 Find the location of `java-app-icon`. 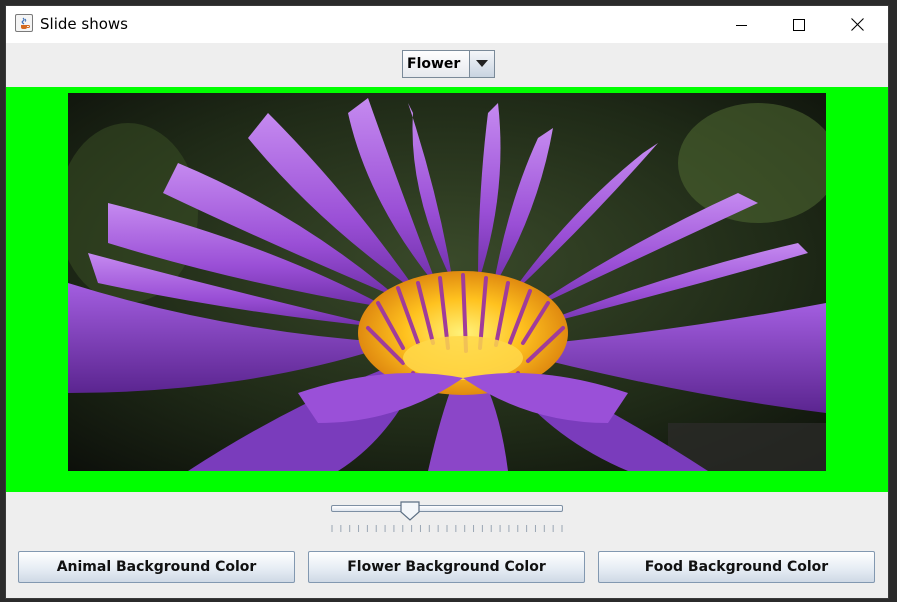

java-app-icon is located at coordinates (24, 23).